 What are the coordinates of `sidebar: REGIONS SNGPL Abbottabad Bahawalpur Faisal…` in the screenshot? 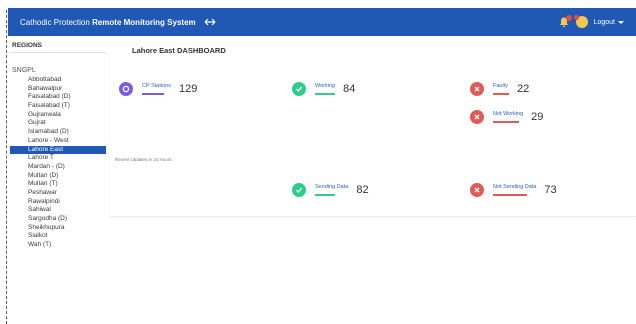 It's located at (58, 182).